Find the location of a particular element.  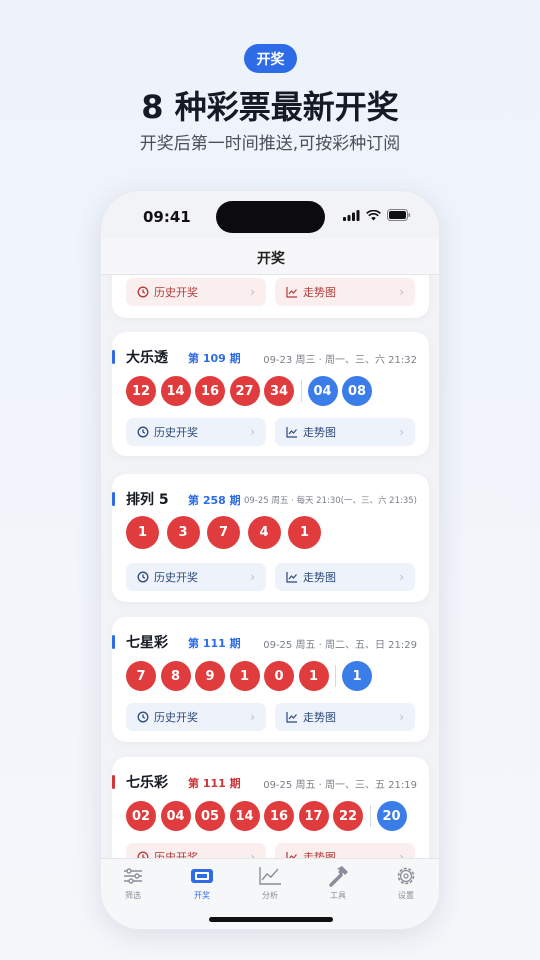

red-ball: 04 is located at coordinates (175, 816).